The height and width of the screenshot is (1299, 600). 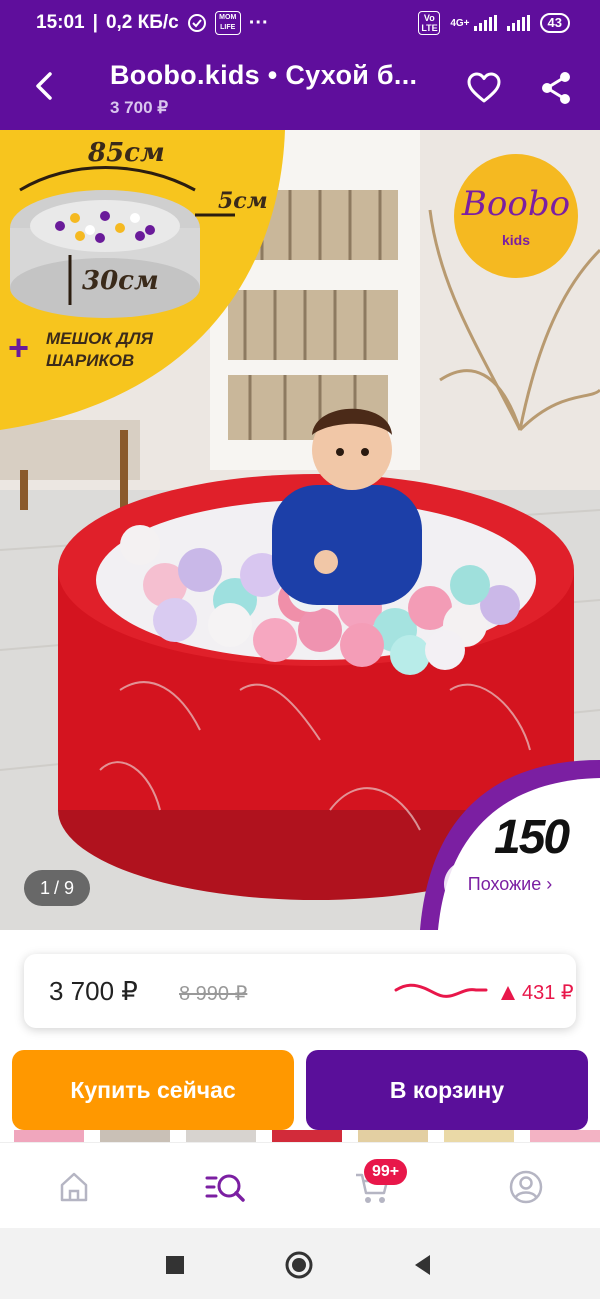 I want to click on price-trend-icon, so click(x=441, y=991).